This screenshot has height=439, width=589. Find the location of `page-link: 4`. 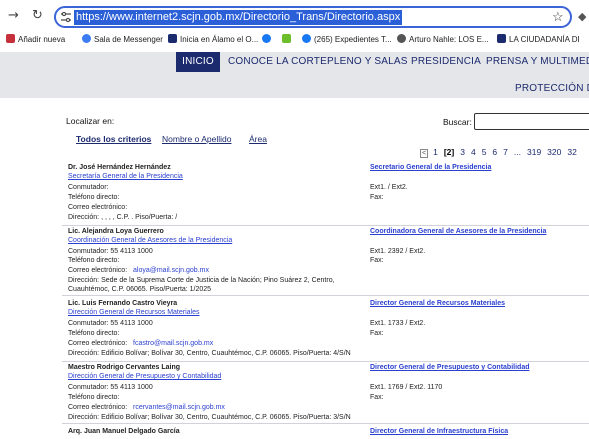

page-link: 4 is located at coordinates (473, 152).